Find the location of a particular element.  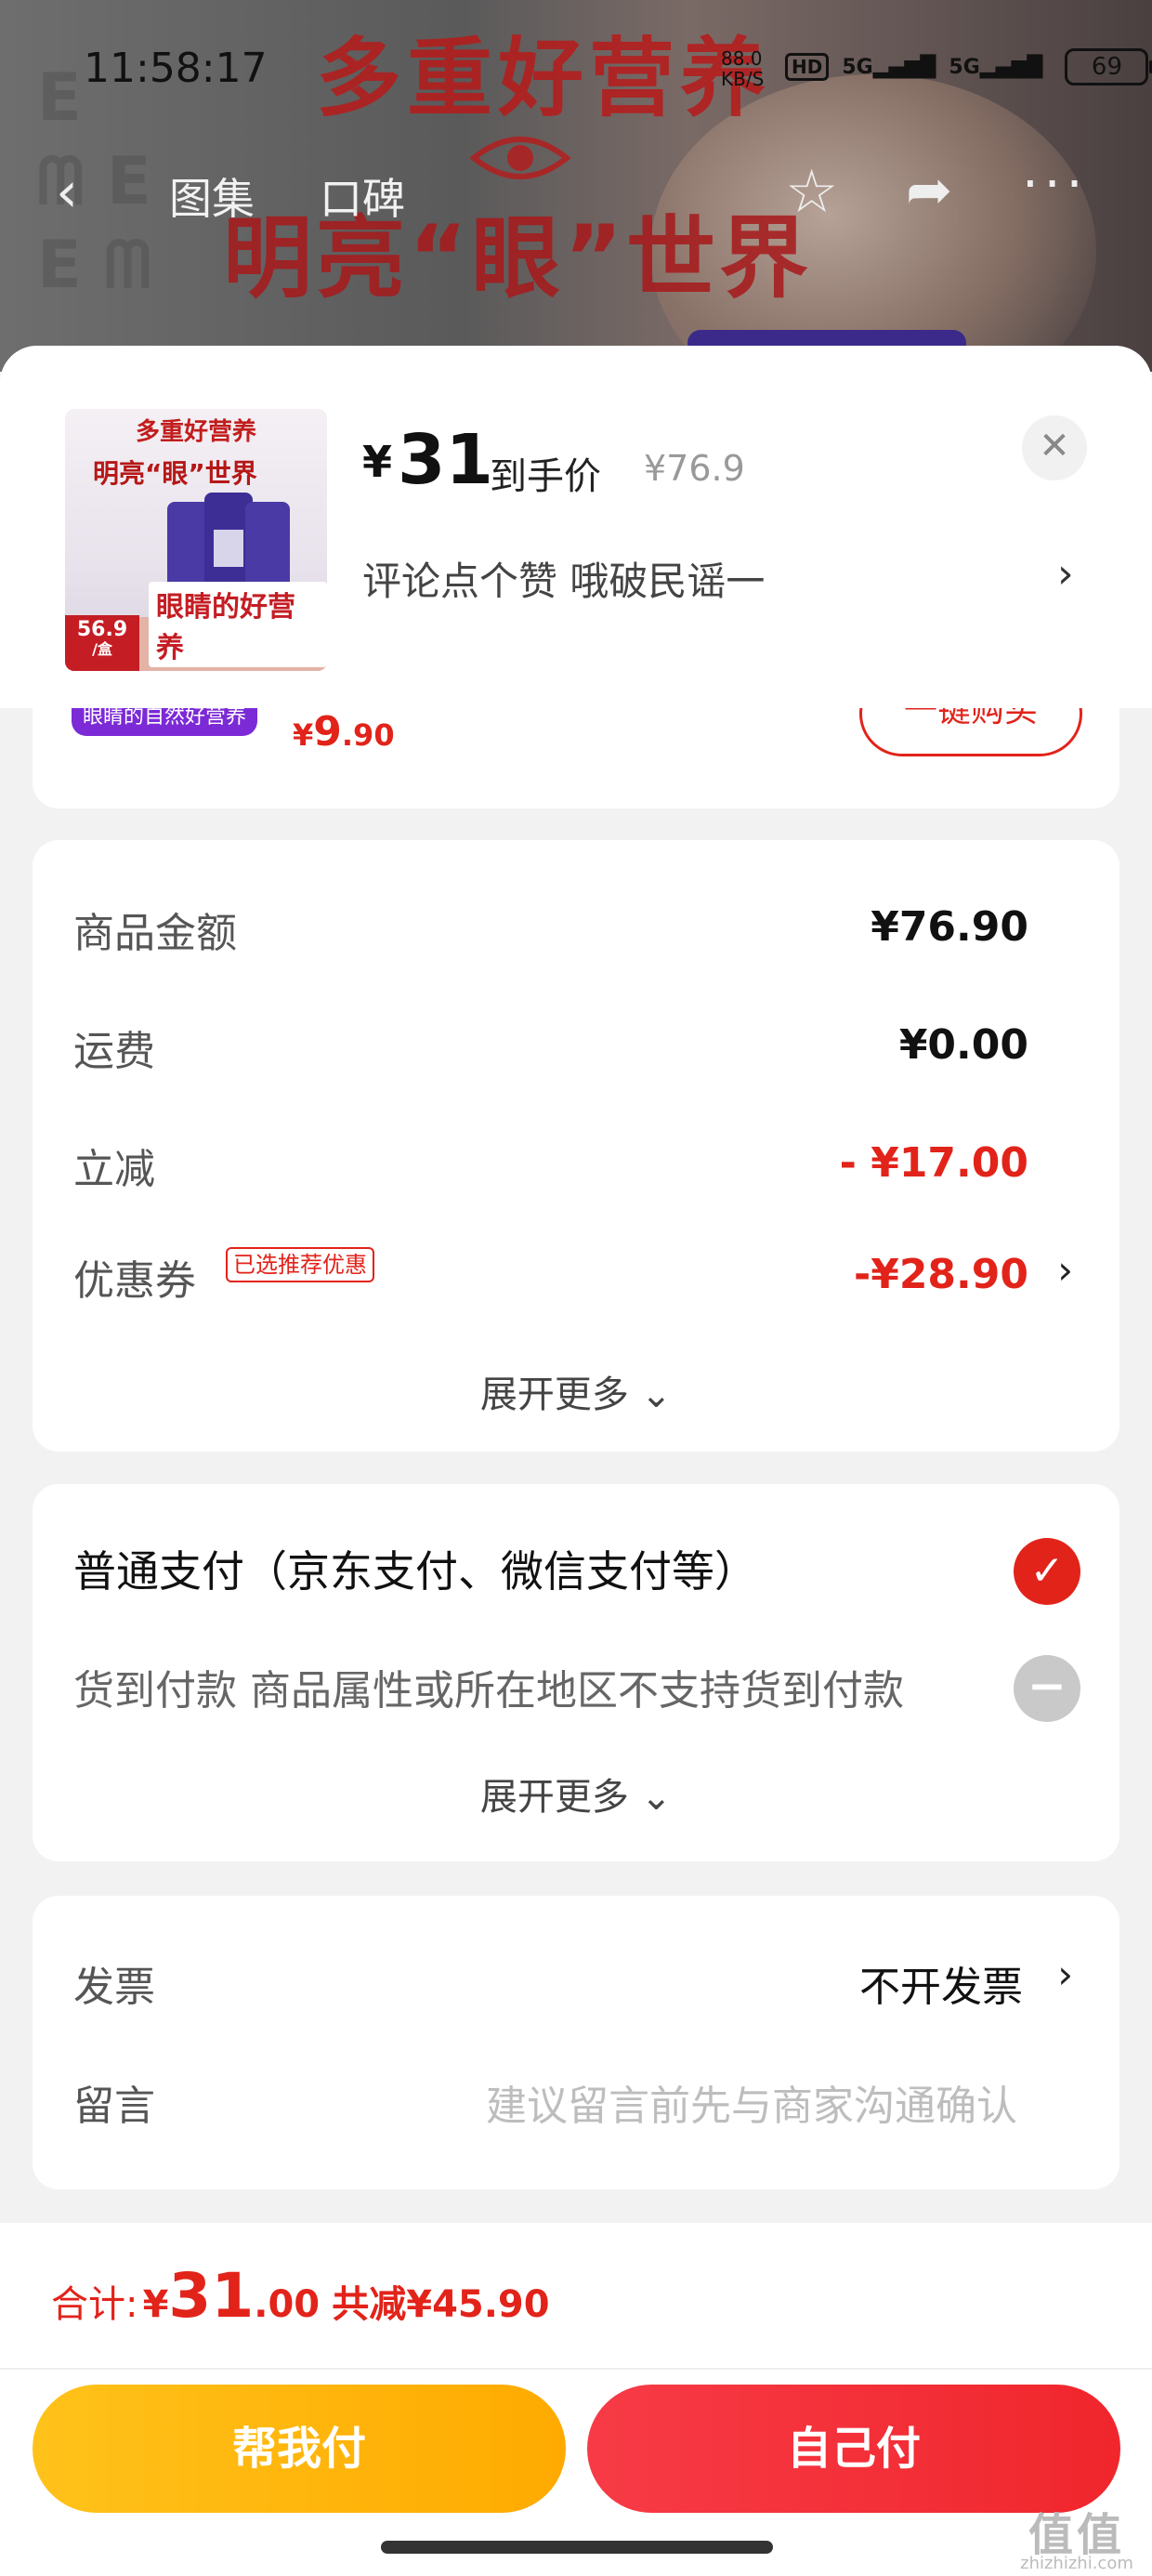

network-speed-unit: KB/S is located at coordinates (743, 79).